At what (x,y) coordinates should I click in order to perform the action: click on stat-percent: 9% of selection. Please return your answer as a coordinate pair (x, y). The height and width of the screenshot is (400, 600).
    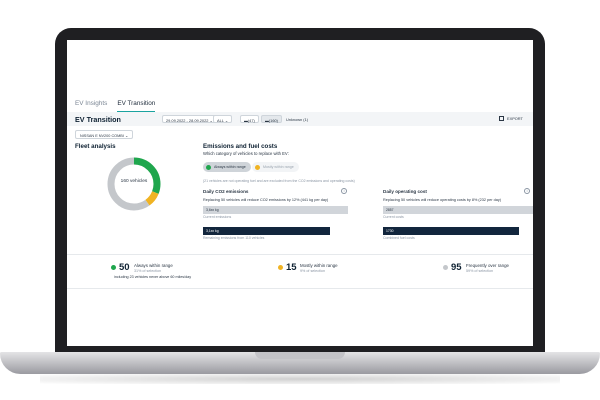
    Looking at the image, I should click on (313, 271).